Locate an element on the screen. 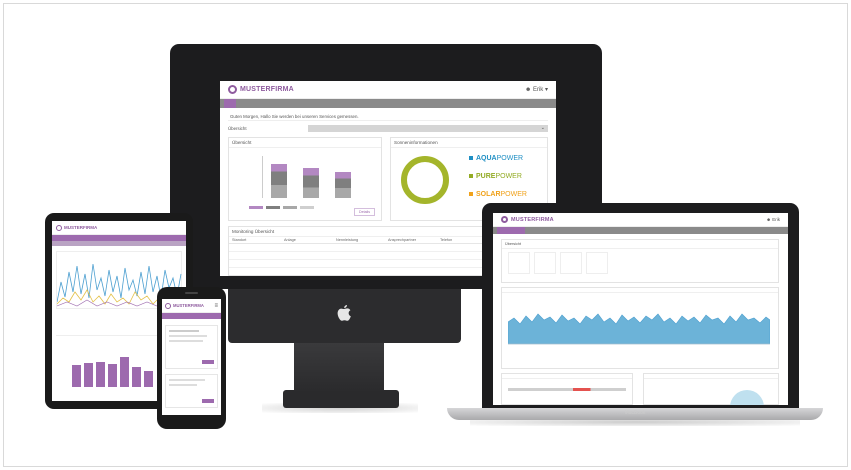 Image resolution: width=851 pixels, height=470 pixels. apple-logo-icon is located at coordinates (344, 313).